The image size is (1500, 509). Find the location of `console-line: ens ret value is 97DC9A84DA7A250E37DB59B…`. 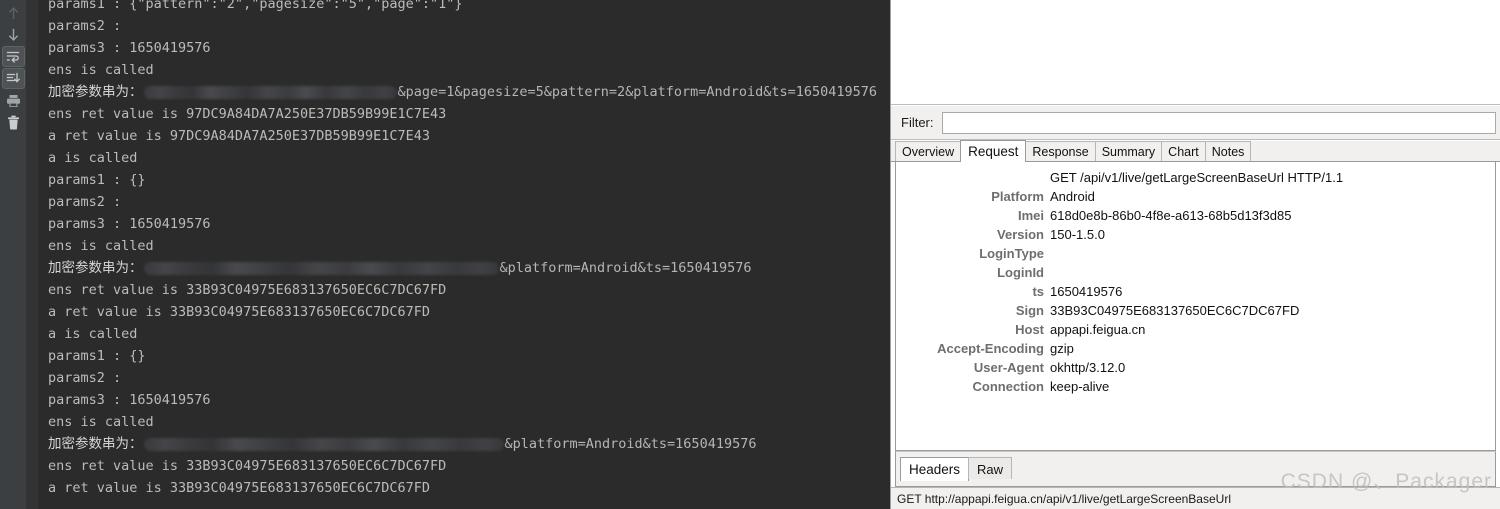

console-line: ens ret value is 97DC9A84DA7A250E37DB59B… is located at coordinates (247, 114).